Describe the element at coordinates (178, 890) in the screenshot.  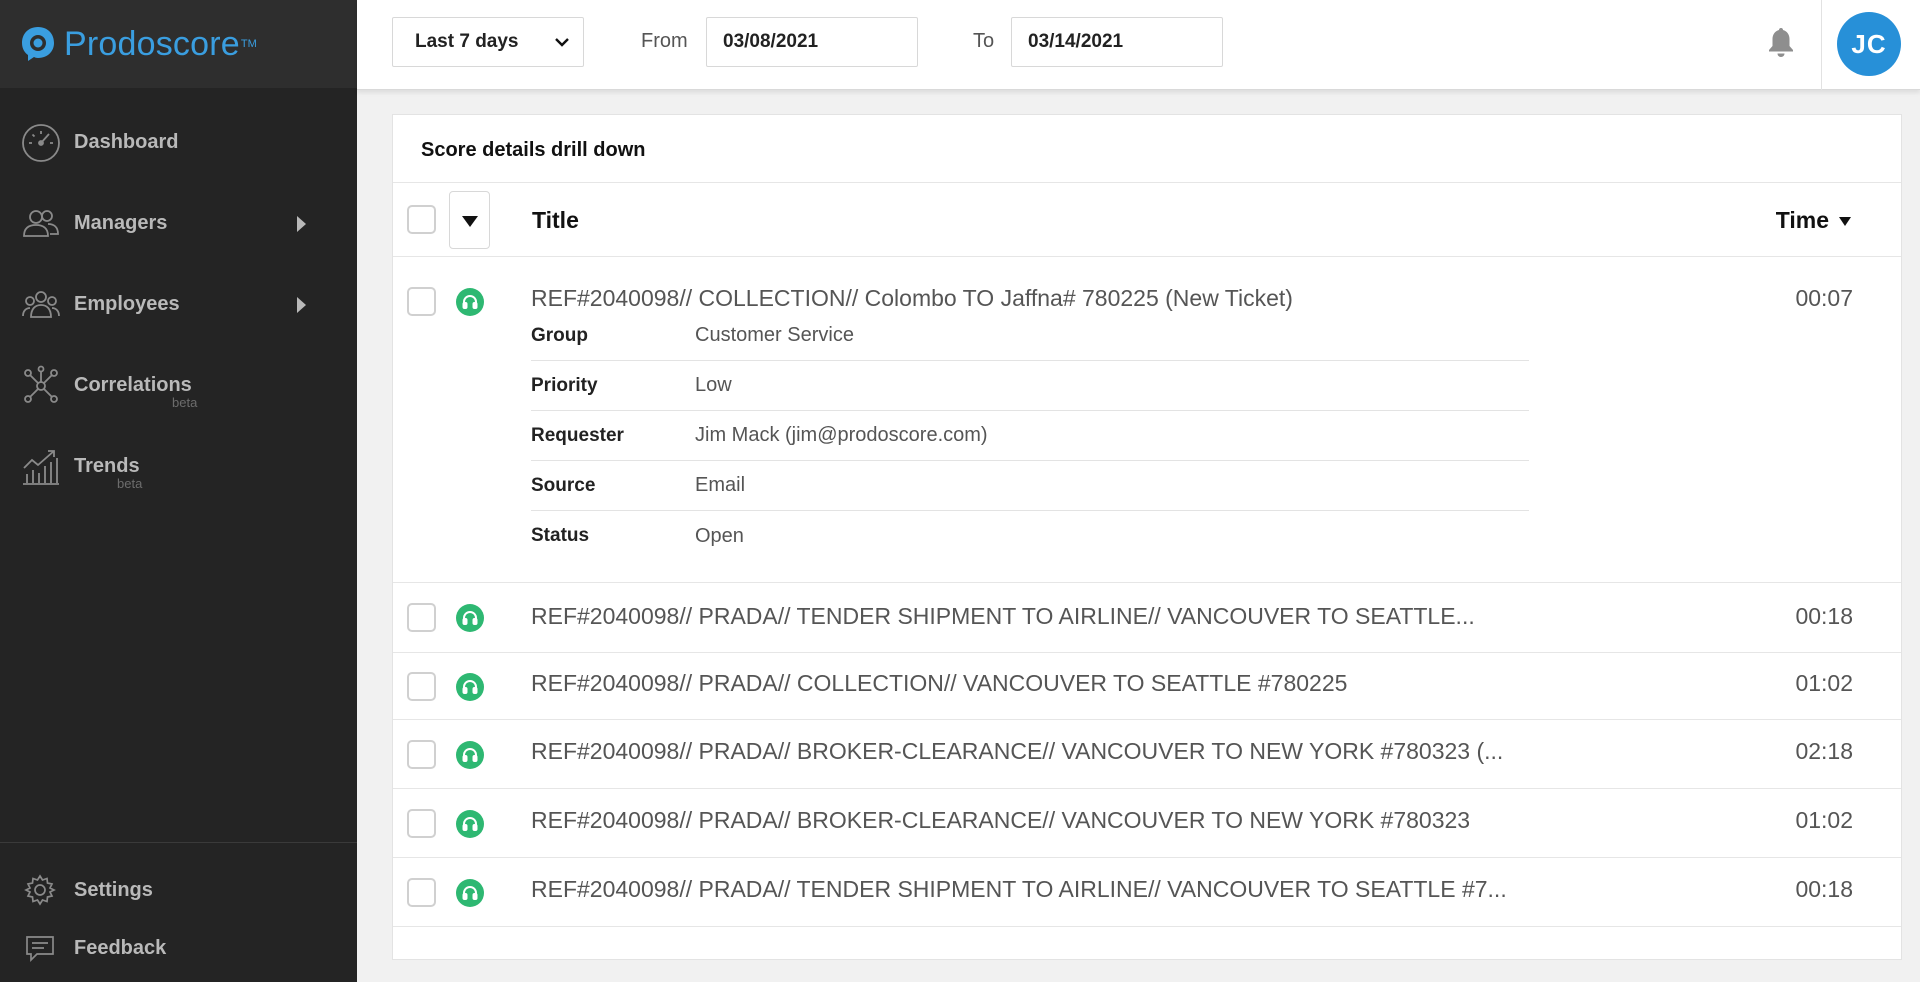
I see `sidebar-item-settings: Settings` at that location.